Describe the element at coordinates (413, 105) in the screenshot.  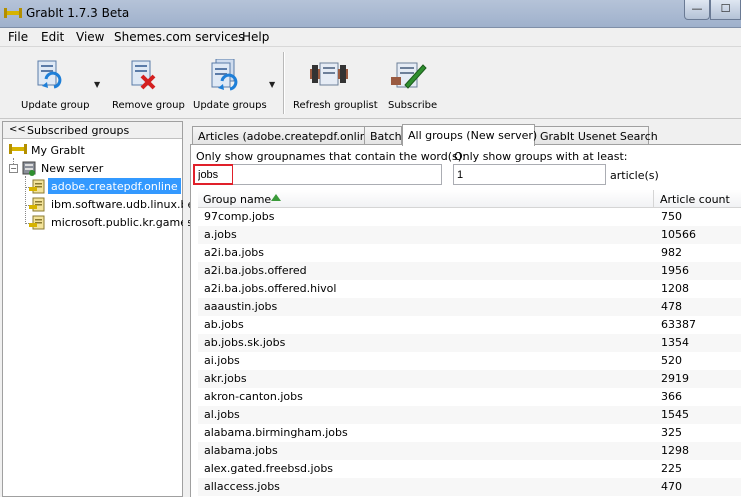
I see `subscribe-label: Subscribe` at that location.